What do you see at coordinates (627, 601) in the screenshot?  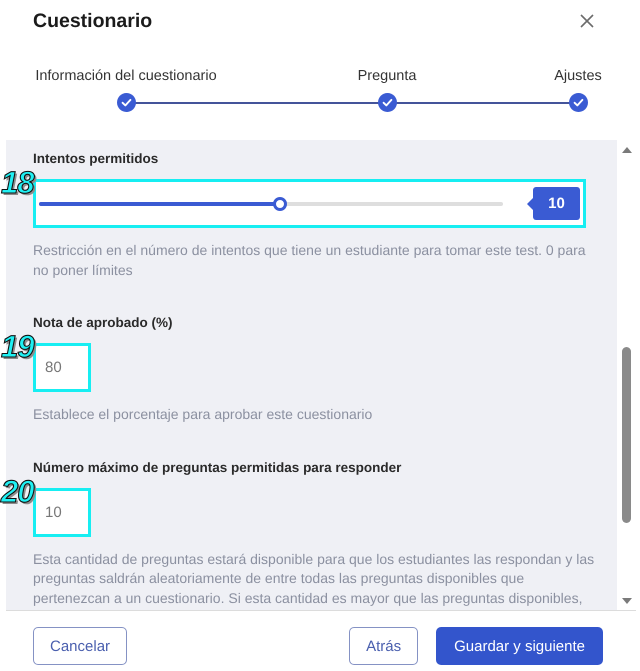 I see `caret-down-icon` at bounding box center [627, 601].